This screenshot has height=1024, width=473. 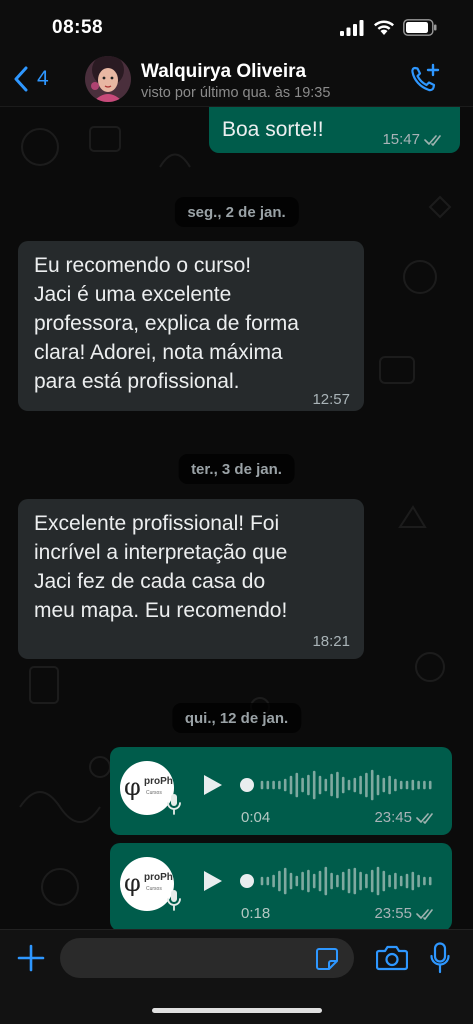 I want to click on date-separator: ter., 3 de jan., so click(x=236, y=469).